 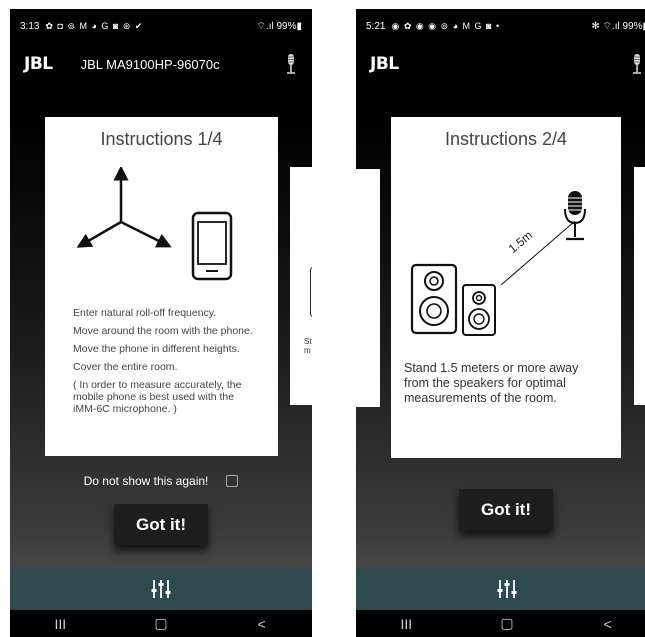 What do you see at coordinates (479, 310) in the screenshot?
I see `small-speaker-icon` at bounding box center [479, 310].